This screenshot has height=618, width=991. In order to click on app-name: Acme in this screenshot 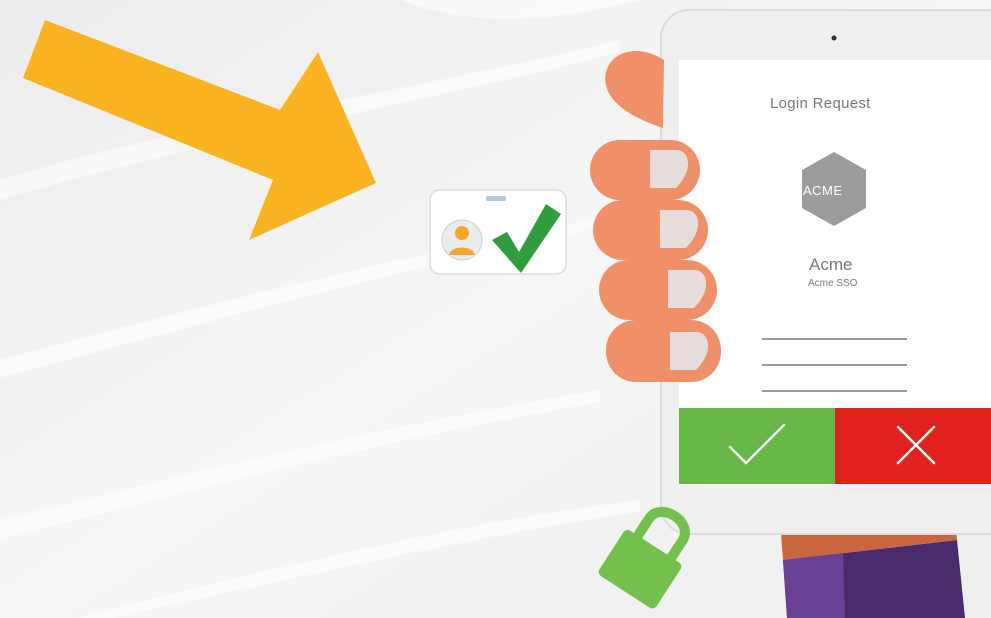, I will do `click(831, 264)`.